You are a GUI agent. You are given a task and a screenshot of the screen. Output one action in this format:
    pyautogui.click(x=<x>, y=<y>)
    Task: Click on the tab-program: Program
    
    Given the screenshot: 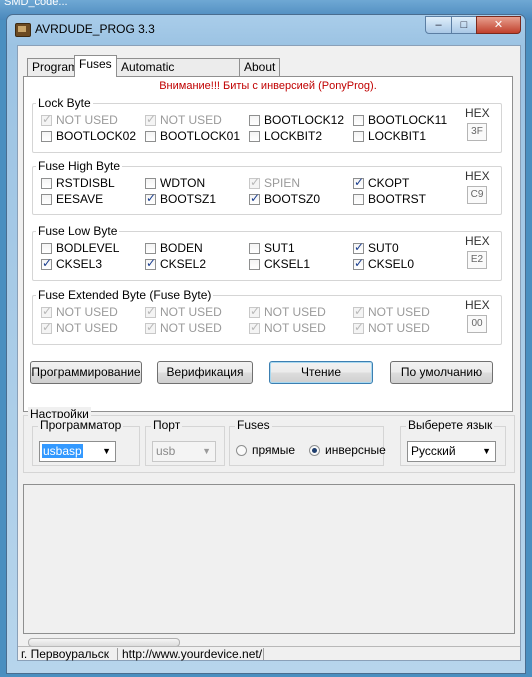 What is the action you would take?
    pyautogui.click(x=52, y=67)
    